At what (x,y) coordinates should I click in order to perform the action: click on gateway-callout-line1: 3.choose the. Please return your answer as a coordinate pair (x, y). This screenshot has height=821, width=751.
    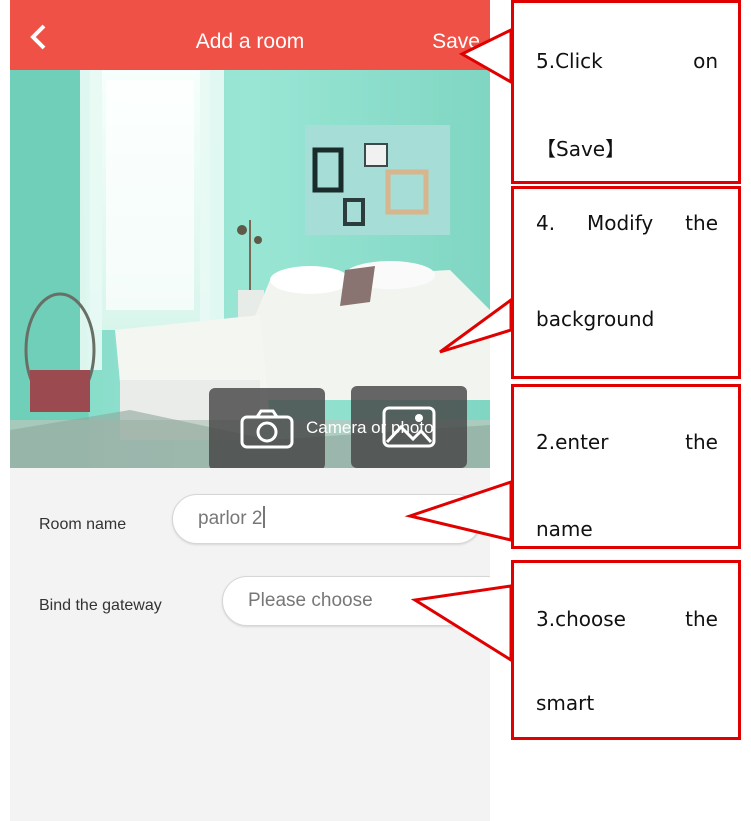
    Looking at the image, I should click on (627, 619).